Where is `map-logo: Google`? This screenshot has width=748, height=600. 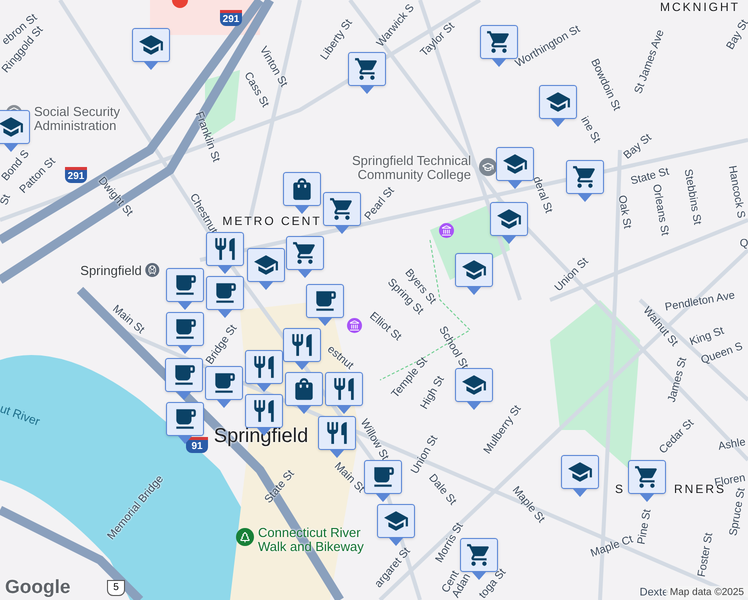 map-logo: Google is located at coordinates (37, 587).